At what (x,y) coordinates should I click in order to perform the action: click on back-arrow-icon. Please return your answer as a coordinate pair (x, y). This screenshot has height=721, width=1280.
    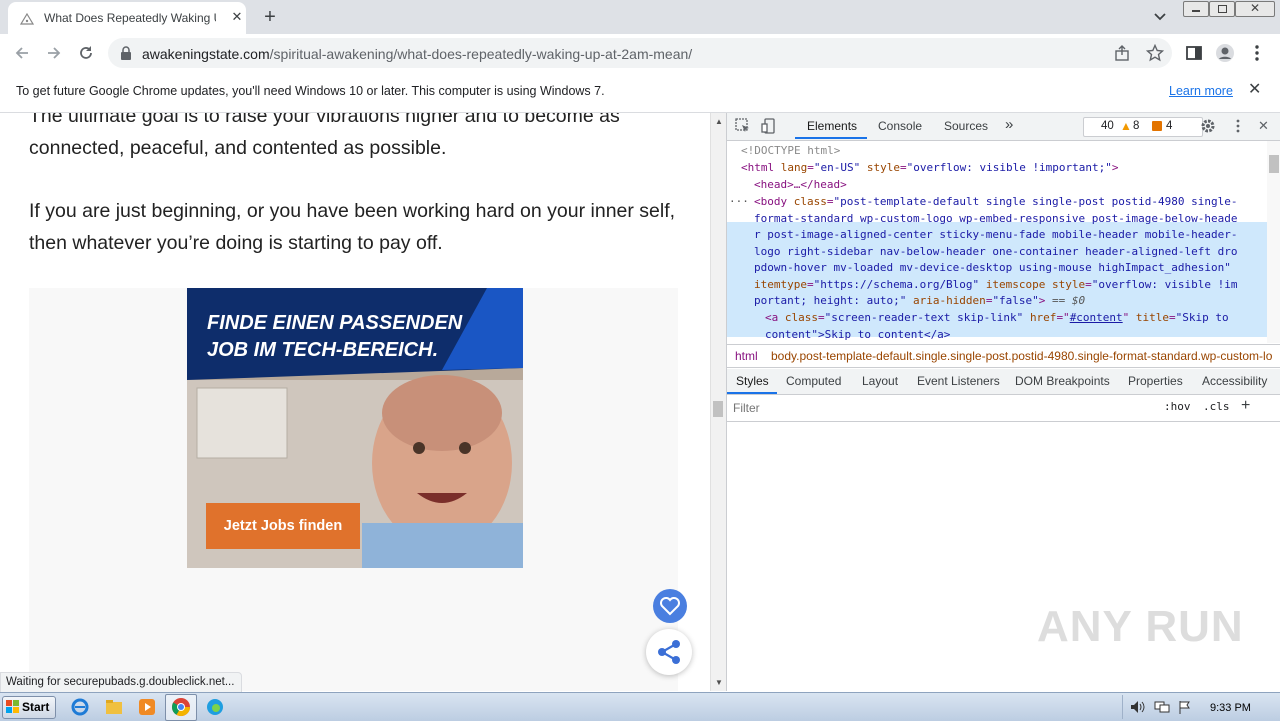
    Looking at the image, I should click on (22, 53).